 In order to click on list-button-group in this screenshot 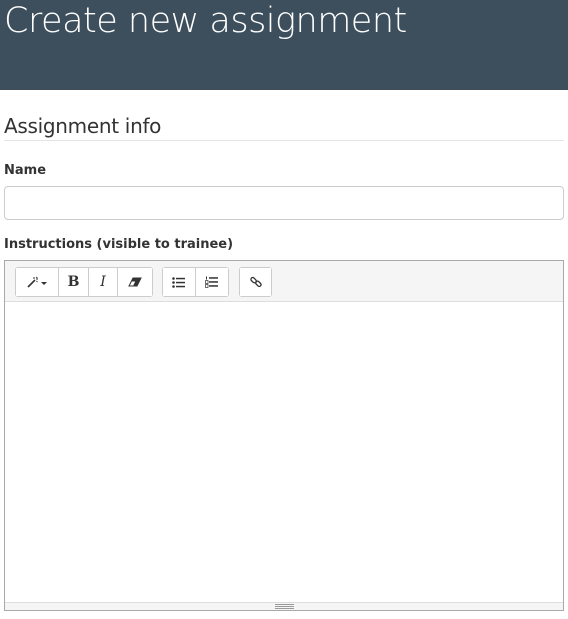, I will do `click(195, 282)`.